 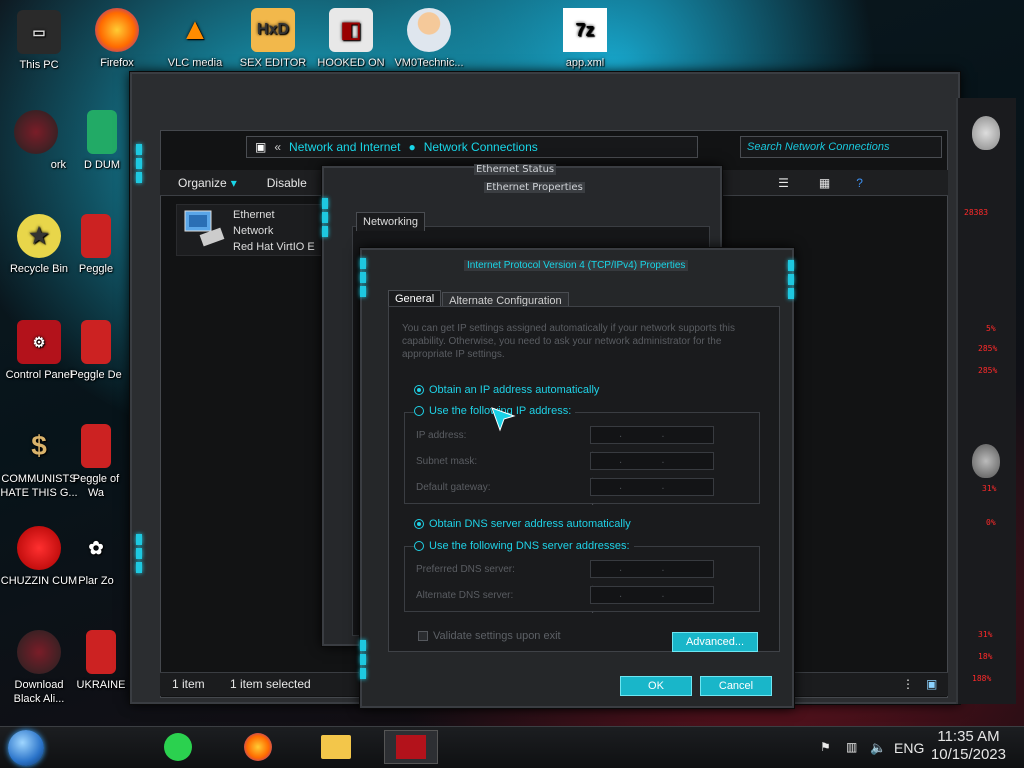 What do you see at coordinates (273, 30) in the screenshot?
I see `hxd-icon: HxD` at bounding box center [273, 30].